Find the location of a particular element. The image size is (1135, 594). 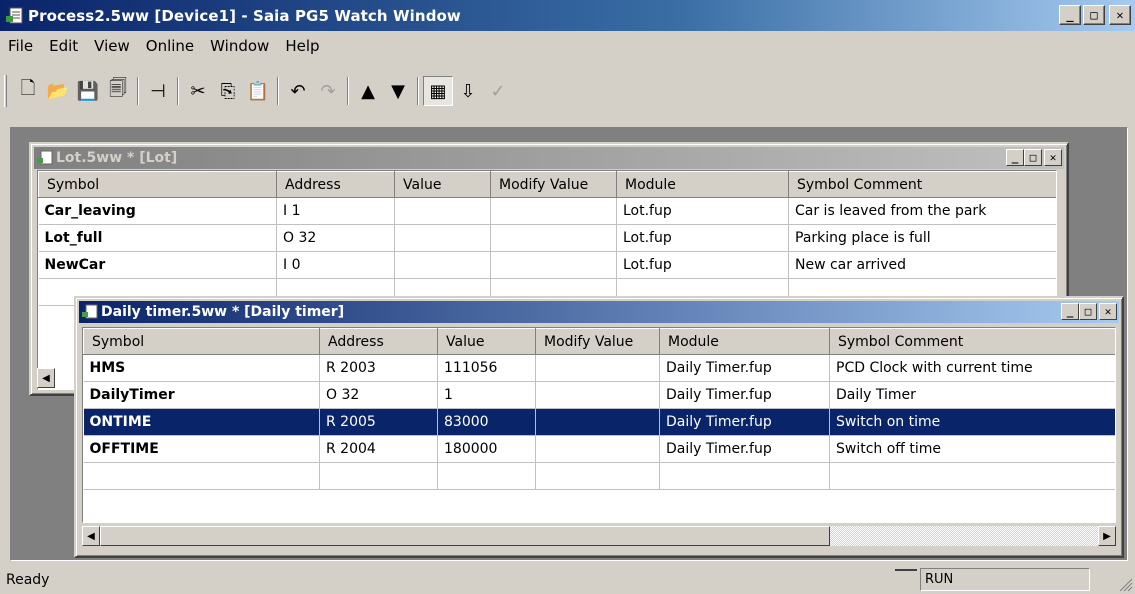

cell-address: I 1 is located at coordinates (335, 211).